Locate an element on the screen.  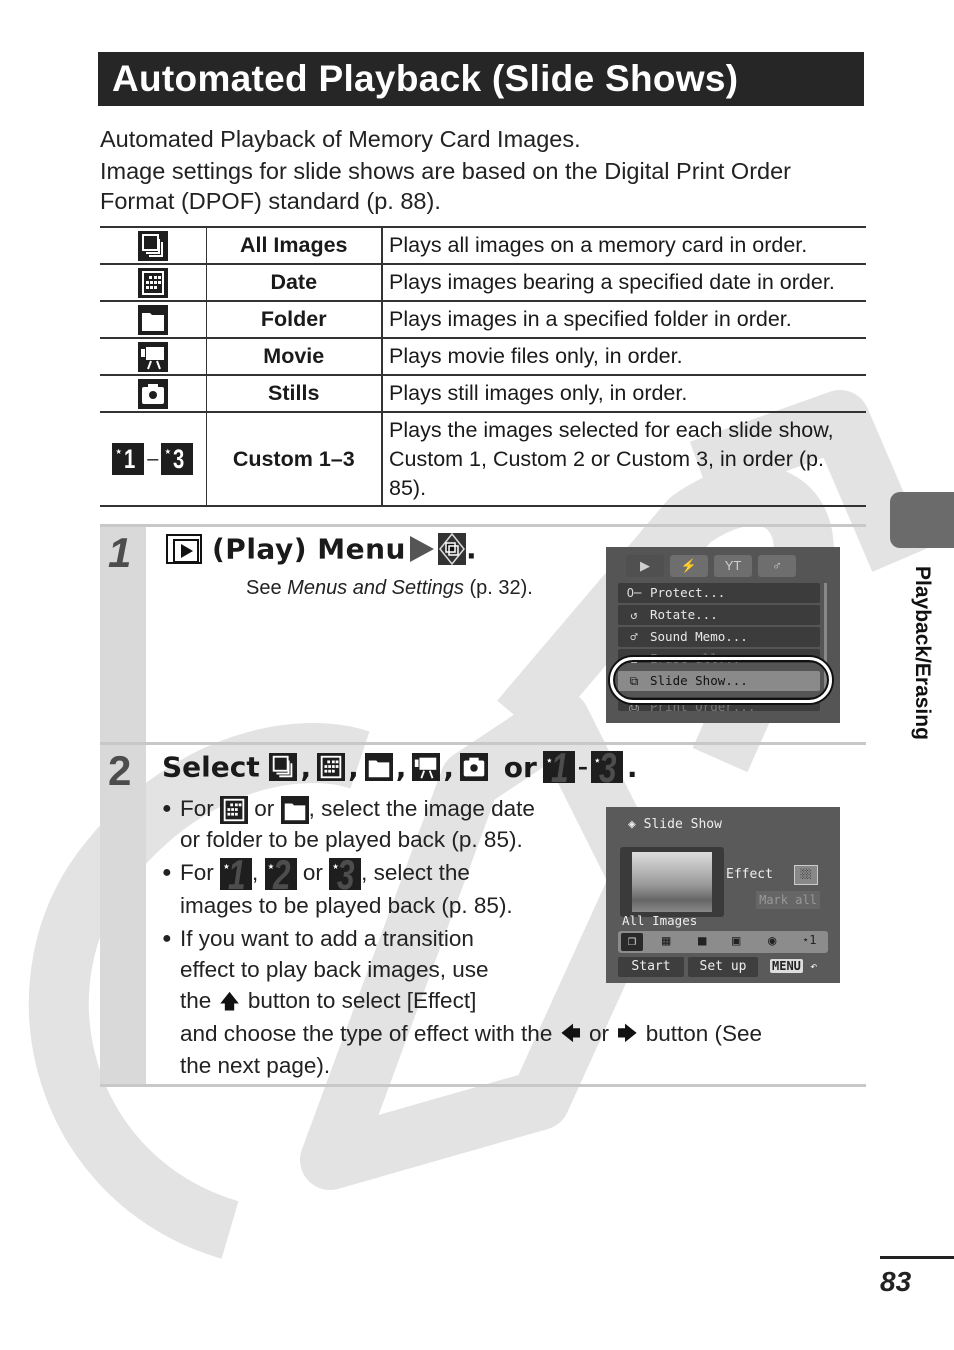
mode-name: All Images is located at coordinates (294, 245).